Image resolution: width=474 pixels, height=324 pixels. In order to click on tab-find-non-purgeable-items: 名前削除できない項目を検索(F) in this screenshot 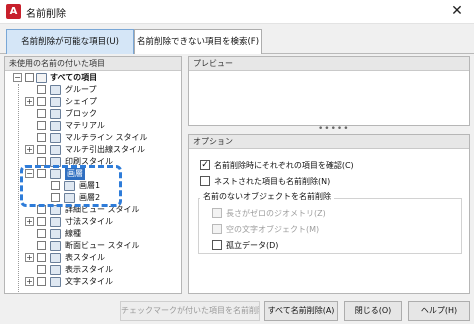, I will do `click(198, 41)`.